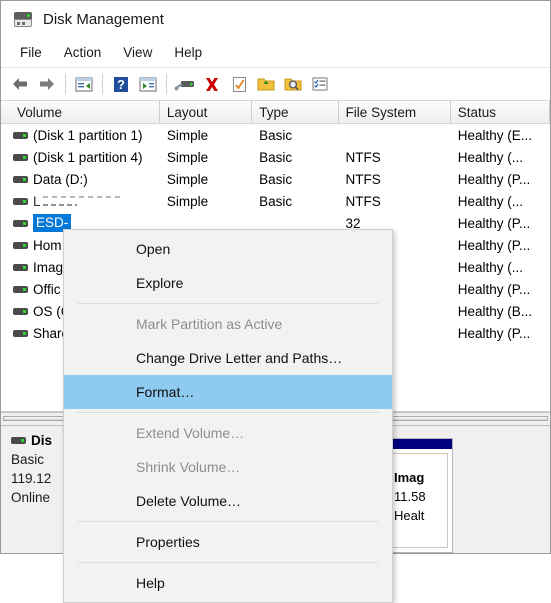  What do you see at coordinates (185, 84) in the screenshot?
I see `disk-properties-icon` at bounding box center [185, 84].